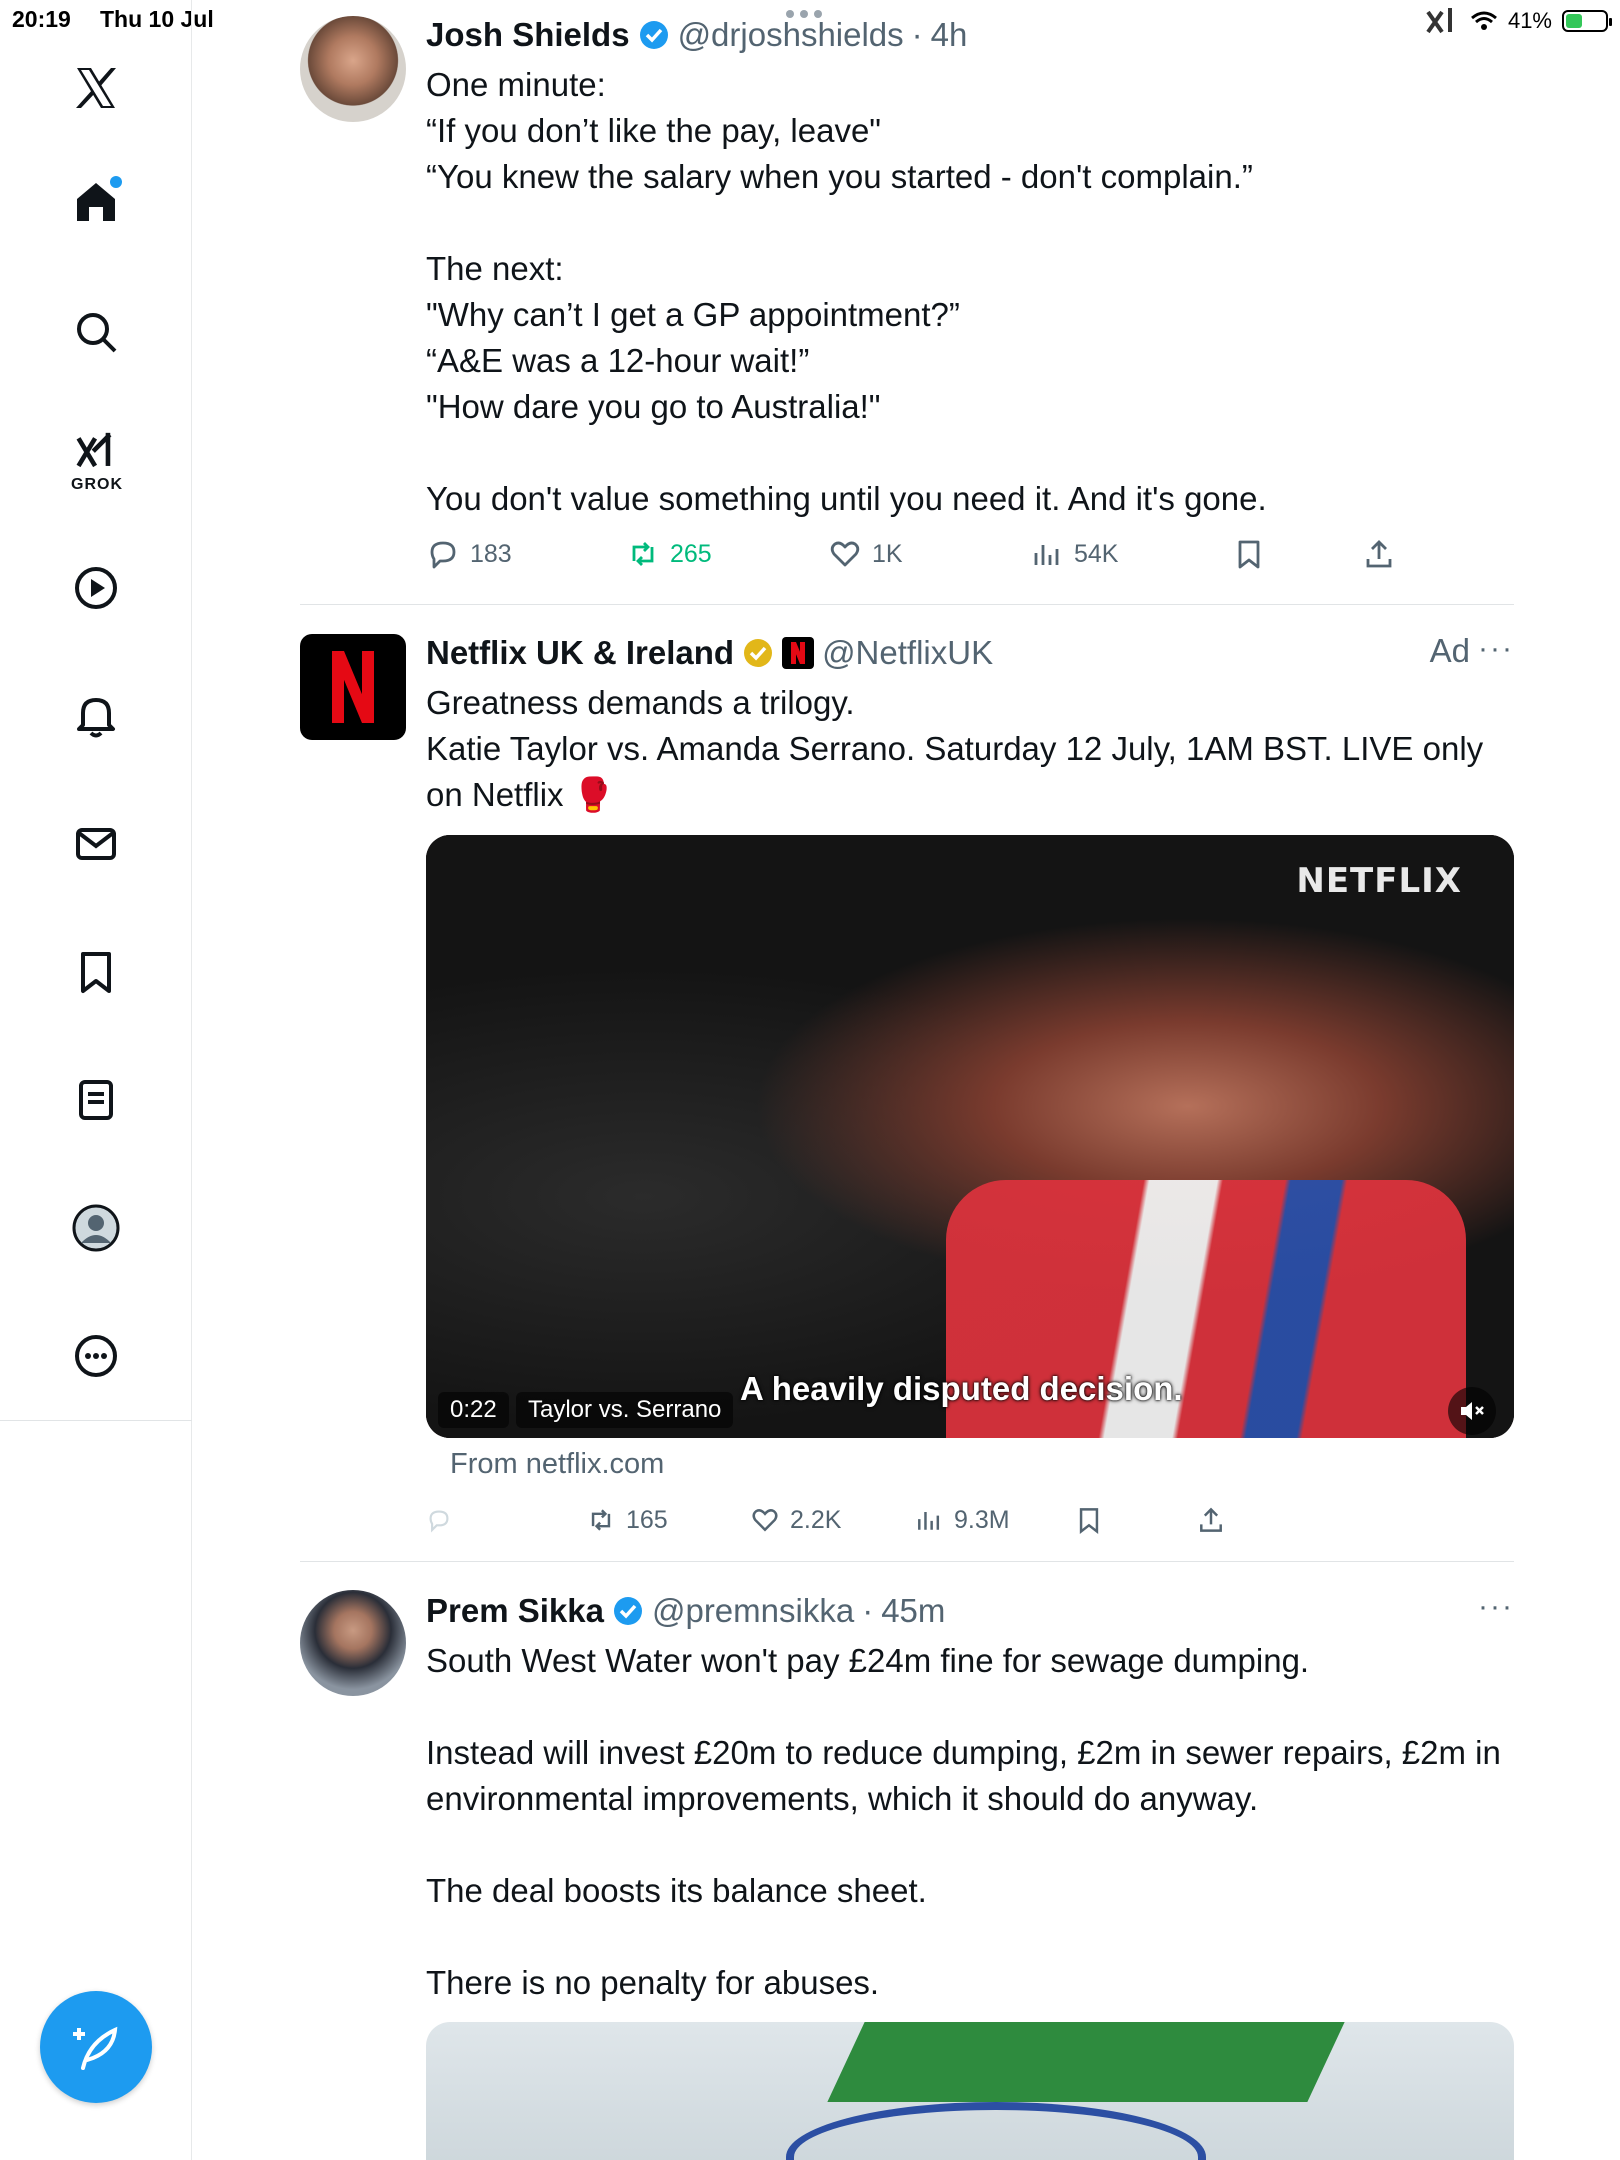  Describe the element at coordinates (627, 1520) in the screenshot. I see `repost-button: 165` at that location.